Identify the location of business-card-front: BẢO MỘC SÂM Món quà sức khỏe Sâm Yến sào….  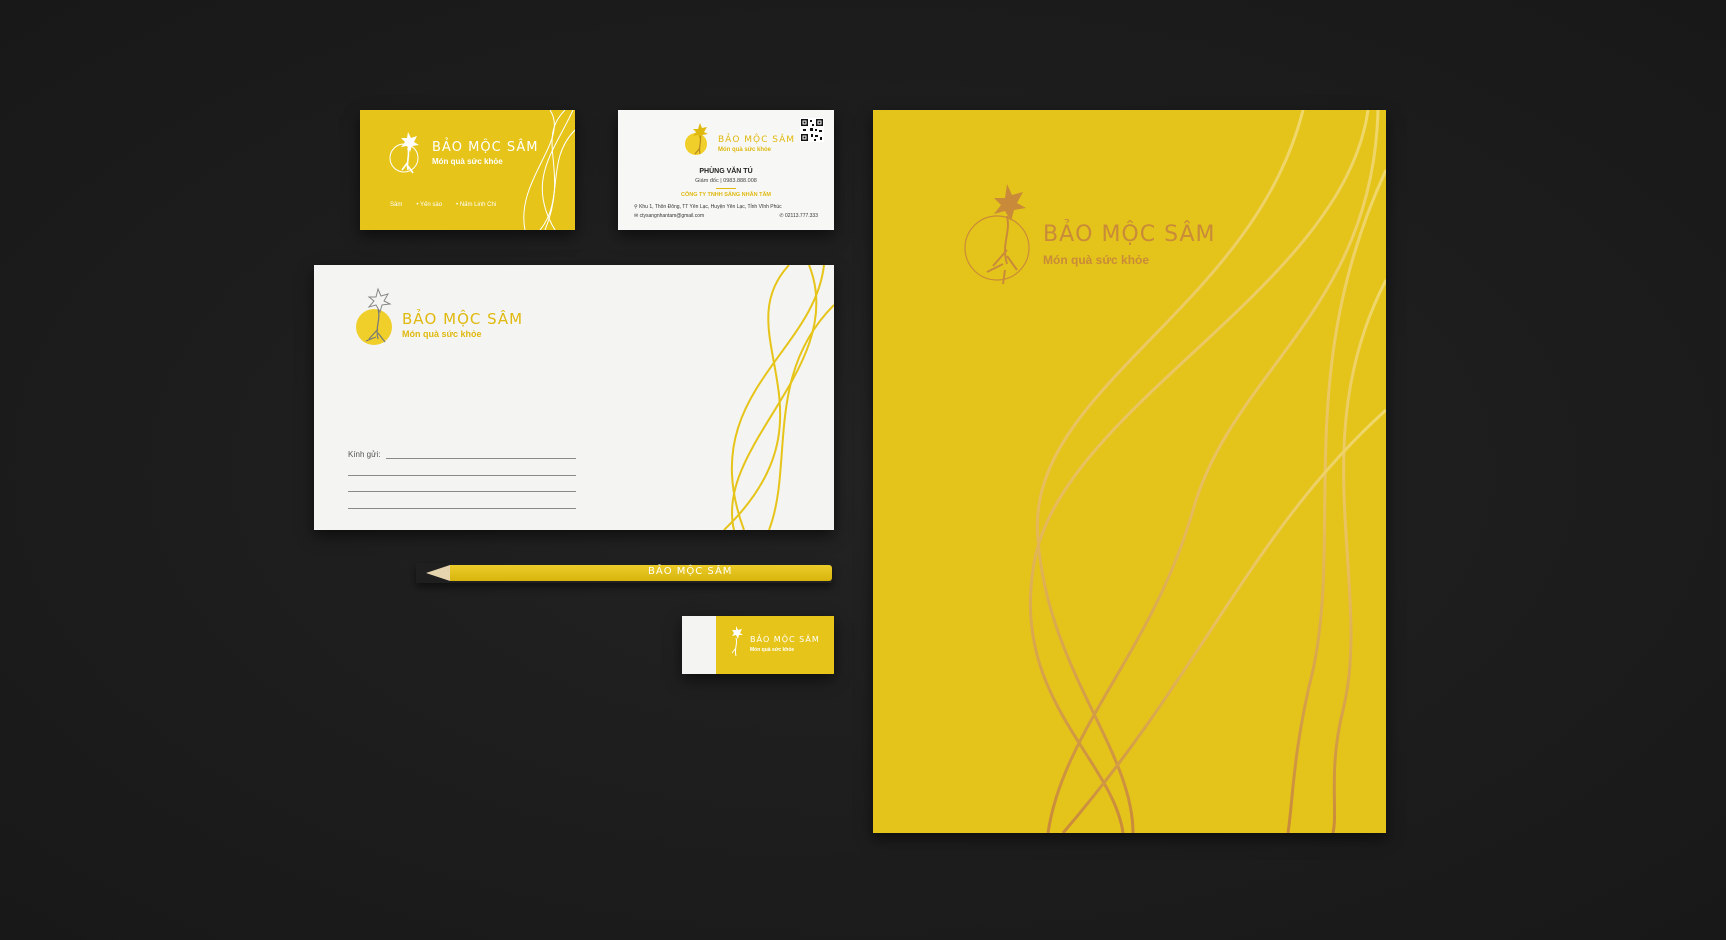
(467, 170).